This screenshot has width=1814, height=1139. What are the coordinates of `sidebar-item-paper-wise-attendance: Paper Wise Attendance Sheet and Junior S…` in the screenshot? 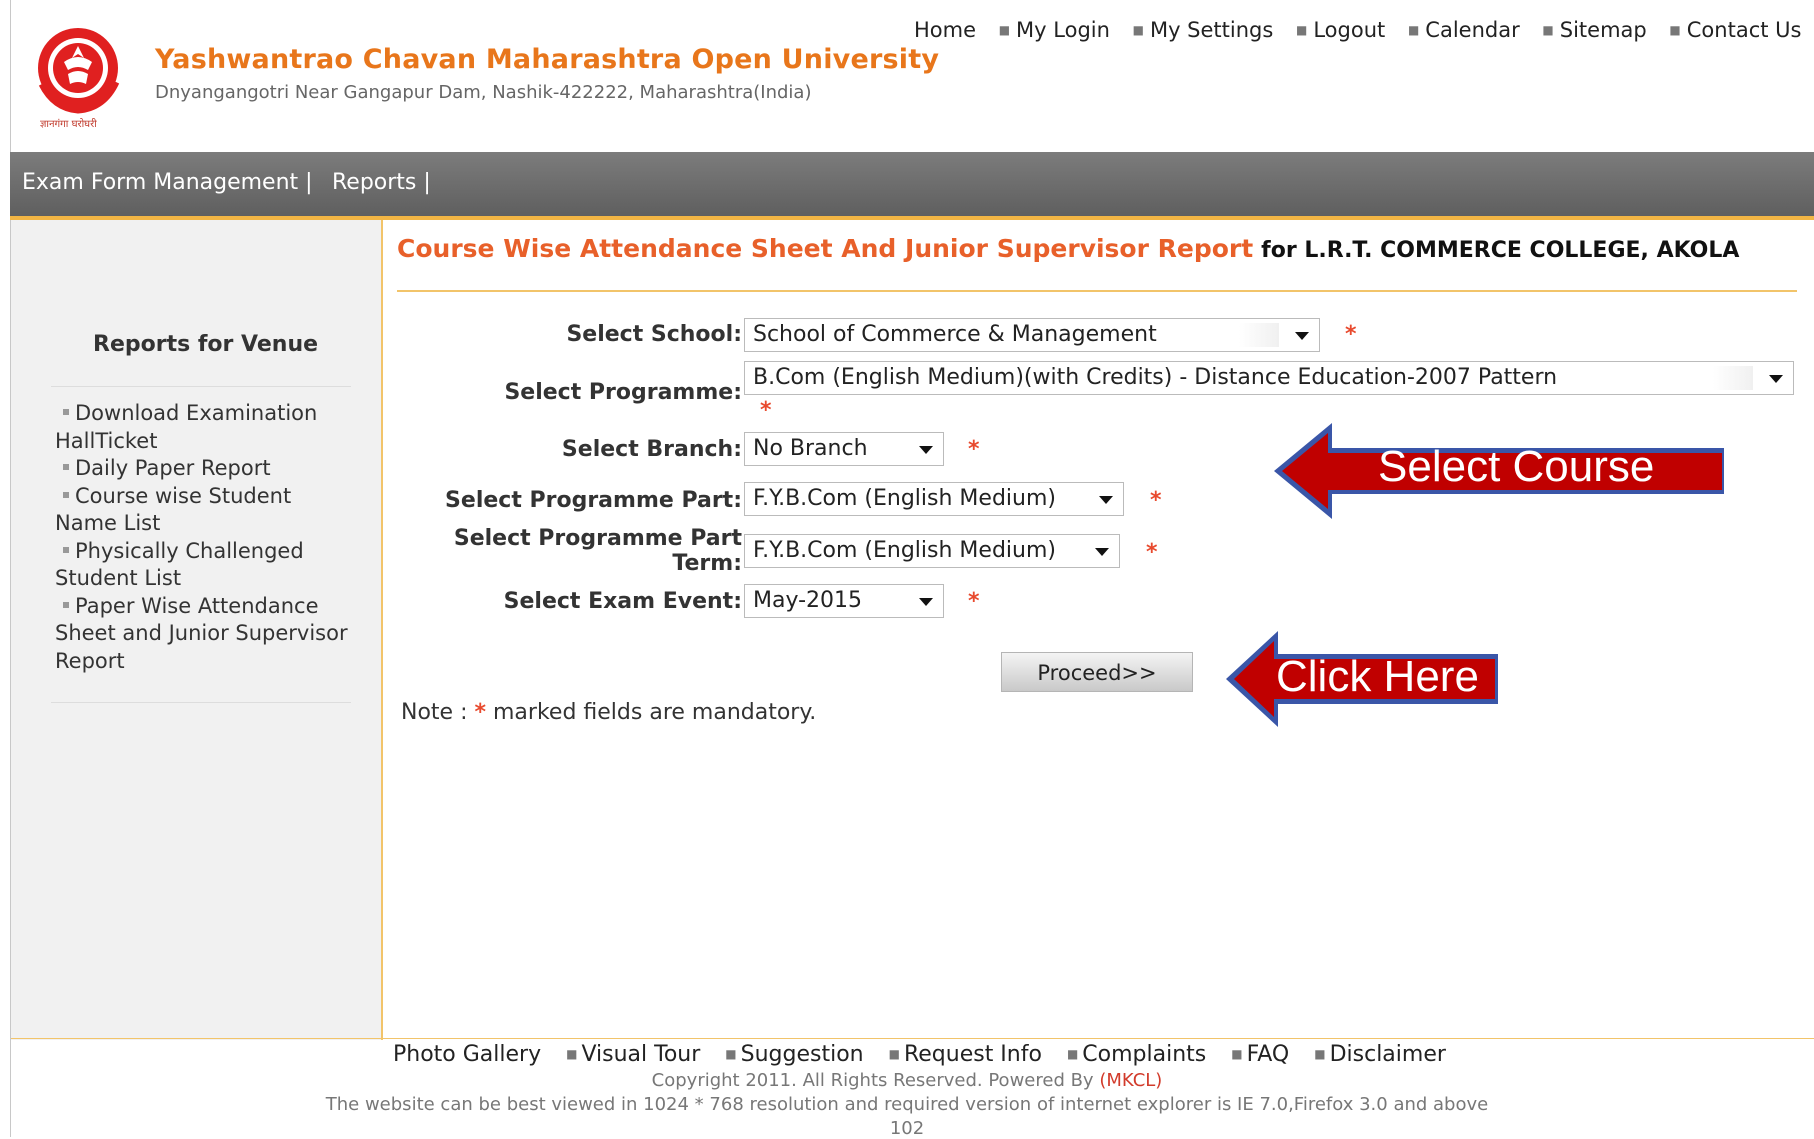 It's located at (205, 634).